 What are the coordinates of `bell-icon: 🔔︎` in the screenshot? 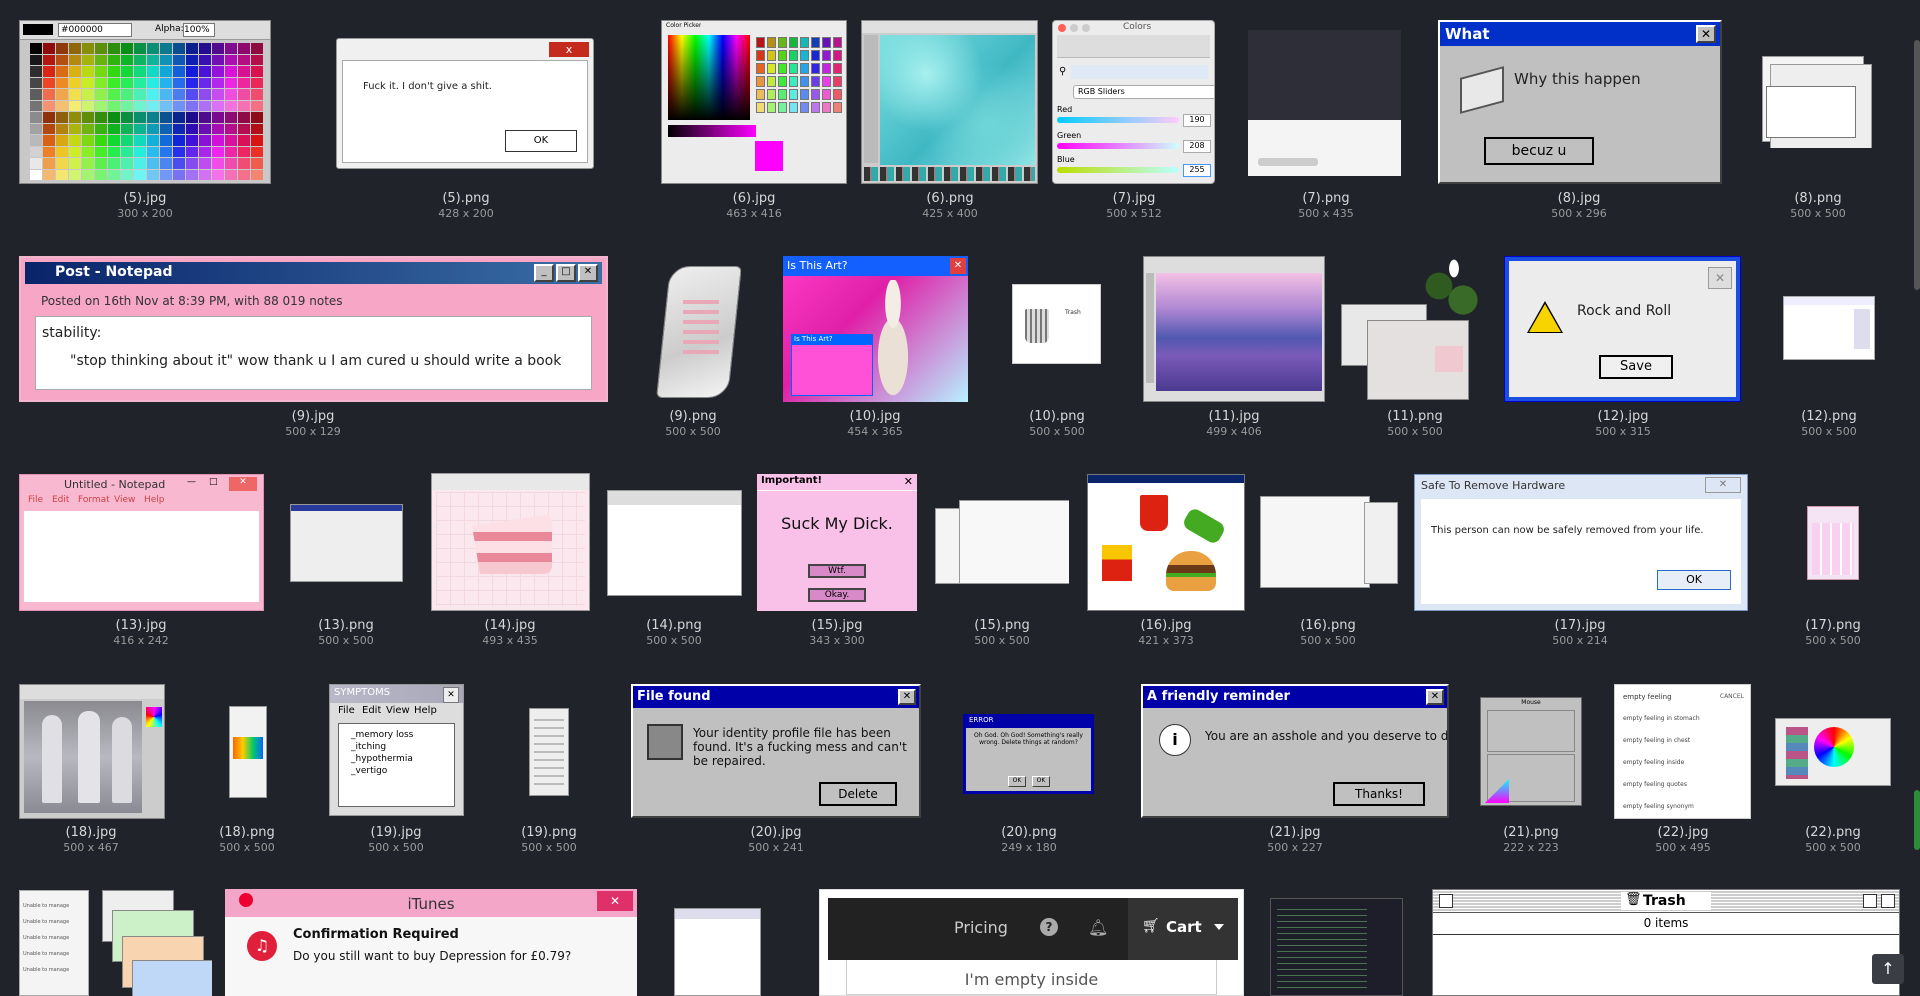 It's located at (1098, 927).